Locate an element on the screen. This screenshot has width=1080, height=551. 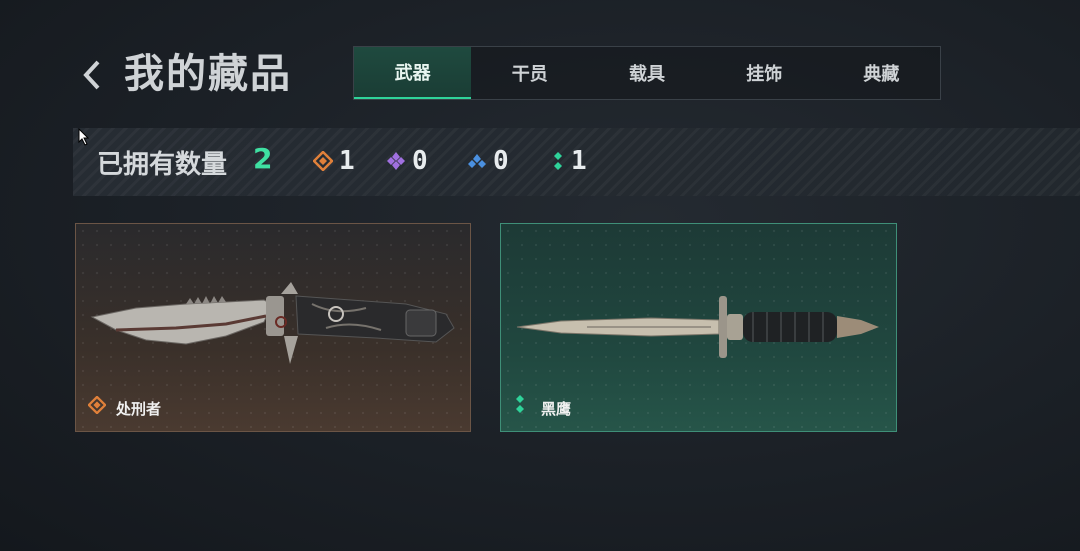
back-button is located at coordinates (93, 75).